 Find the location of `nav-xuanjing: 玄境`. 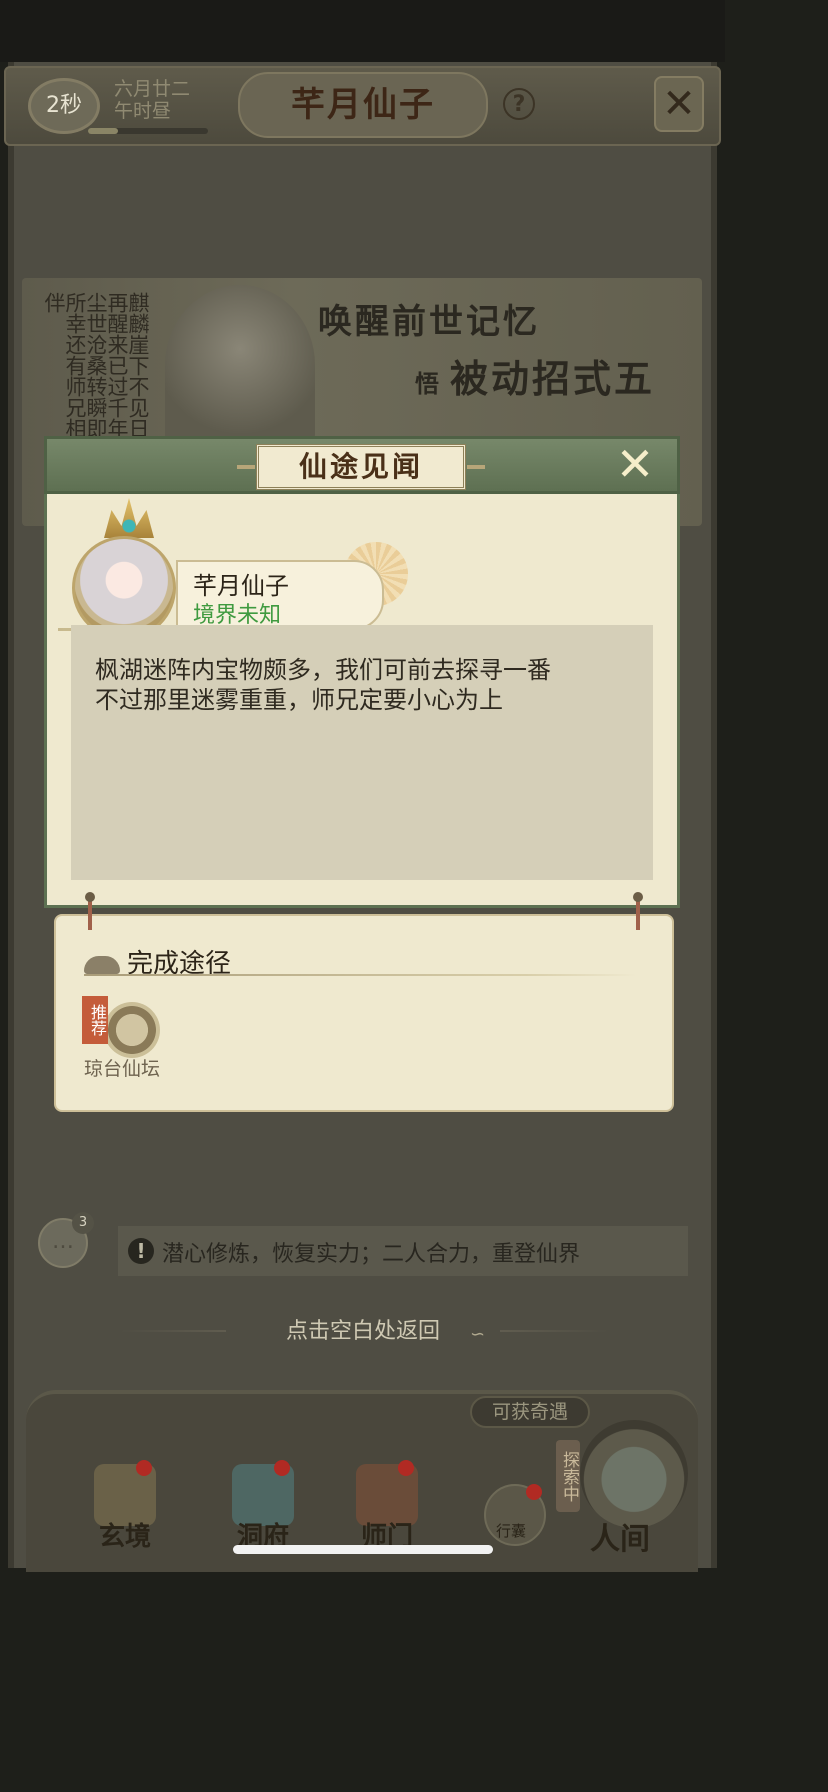

nav-xuanjing: 玄境 is located at coordinates (125, 1512).